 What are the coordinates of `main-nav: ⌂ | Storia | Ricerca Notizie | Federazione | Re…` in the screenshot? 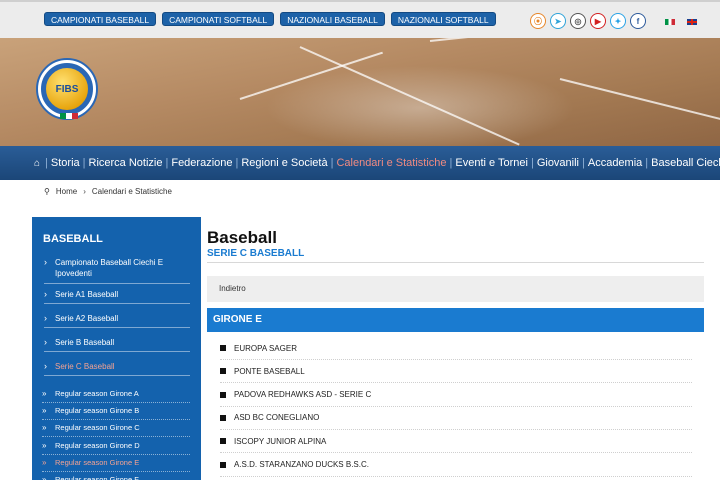 It's located at (360, 163).